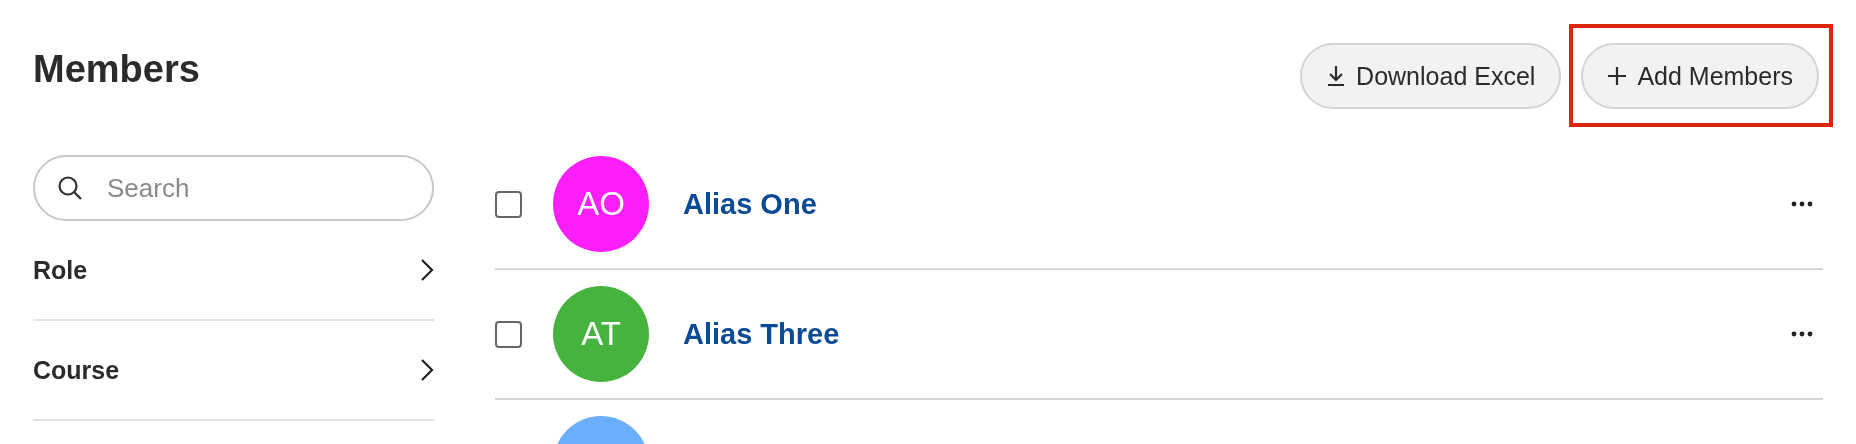  What do you see at coordinates (1700, 76) in the screenshot?
I see `add-members-button: Add Members` at bounding box center [1700, 76].